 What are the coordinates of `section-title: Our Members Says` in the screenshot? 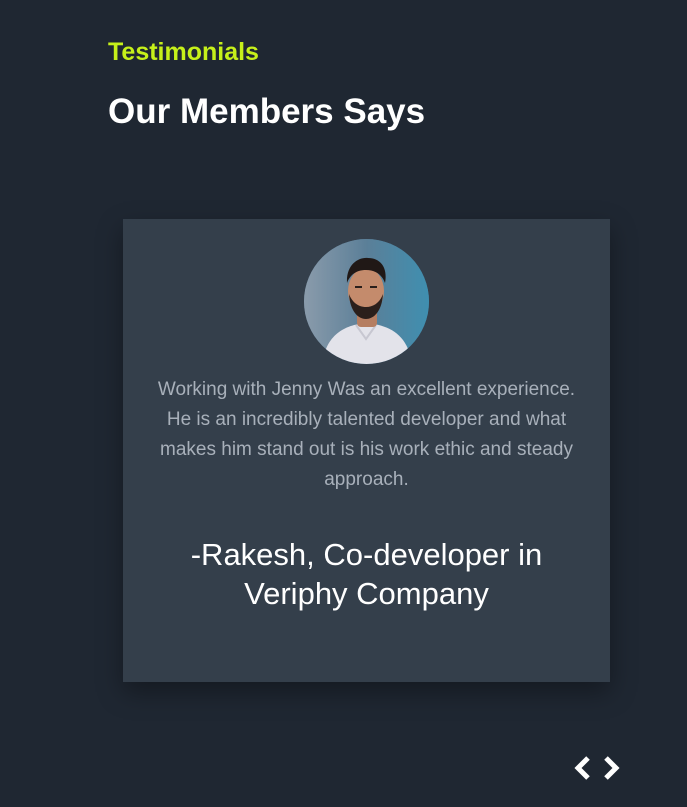 It's located at (267, 111).